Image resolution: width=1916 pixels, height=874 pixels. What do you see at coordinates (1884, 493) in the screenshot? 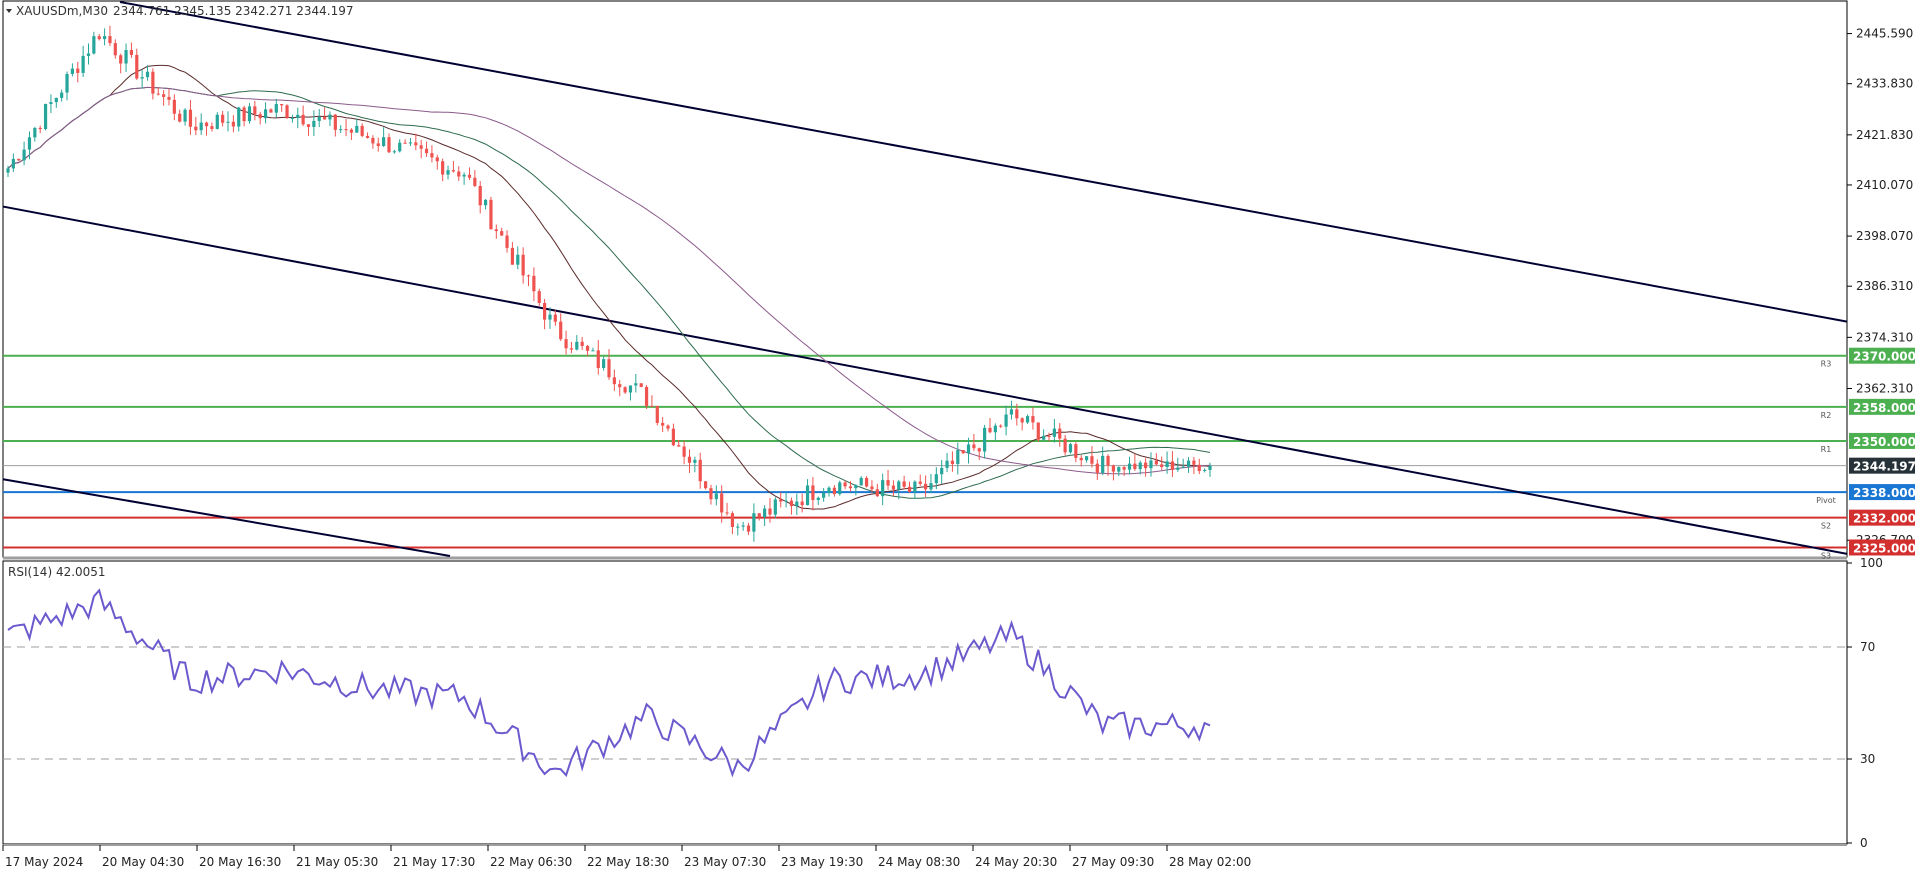
I see `price-tag-label: 2338.000` at bounding box center [1884, 493].